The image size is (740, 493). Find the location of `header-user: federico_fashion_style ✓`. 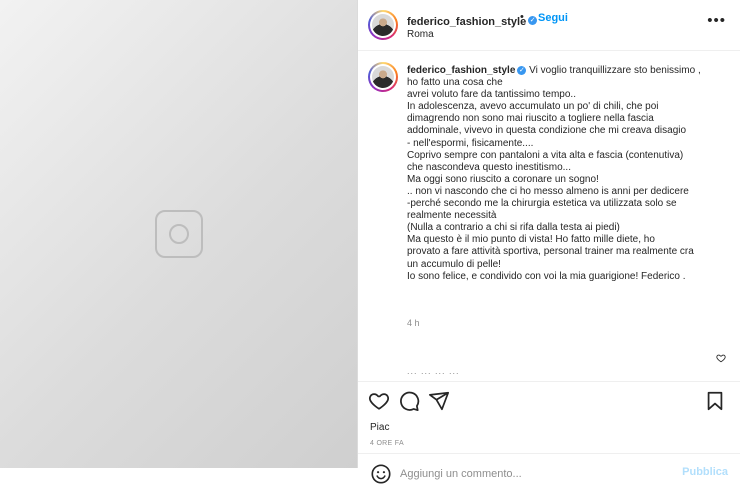

header-user: federico_fashion_style ✓ is located at coordinates (472, 21).